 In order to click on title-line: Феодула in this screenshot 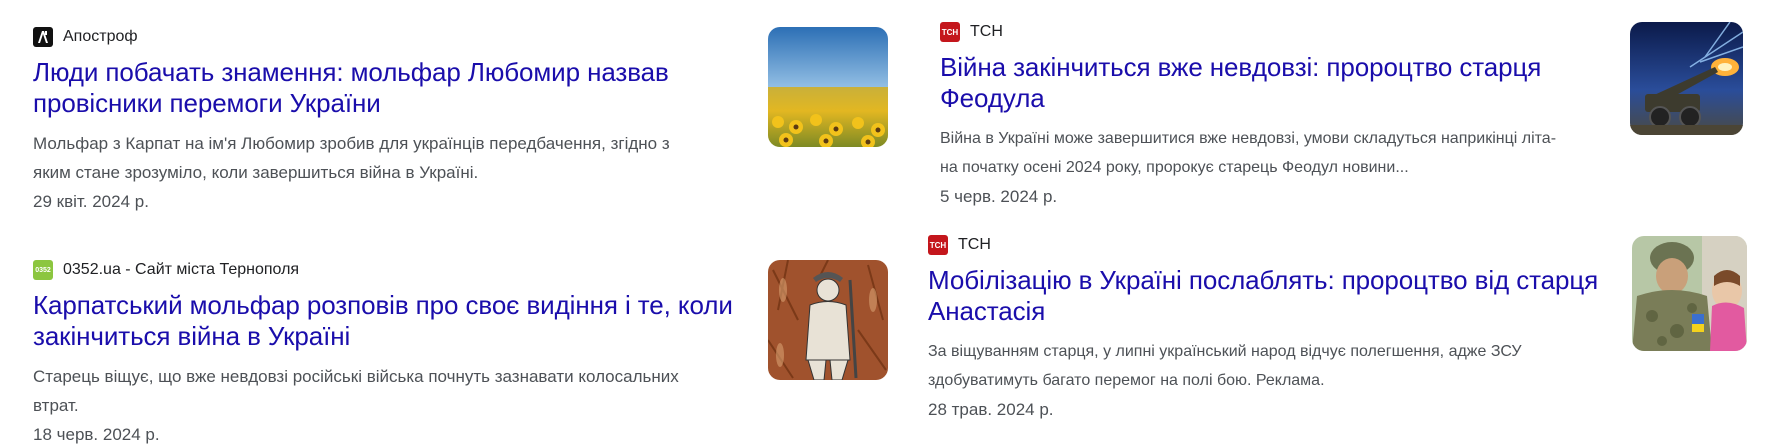, I will do `click(1280, 98)`.